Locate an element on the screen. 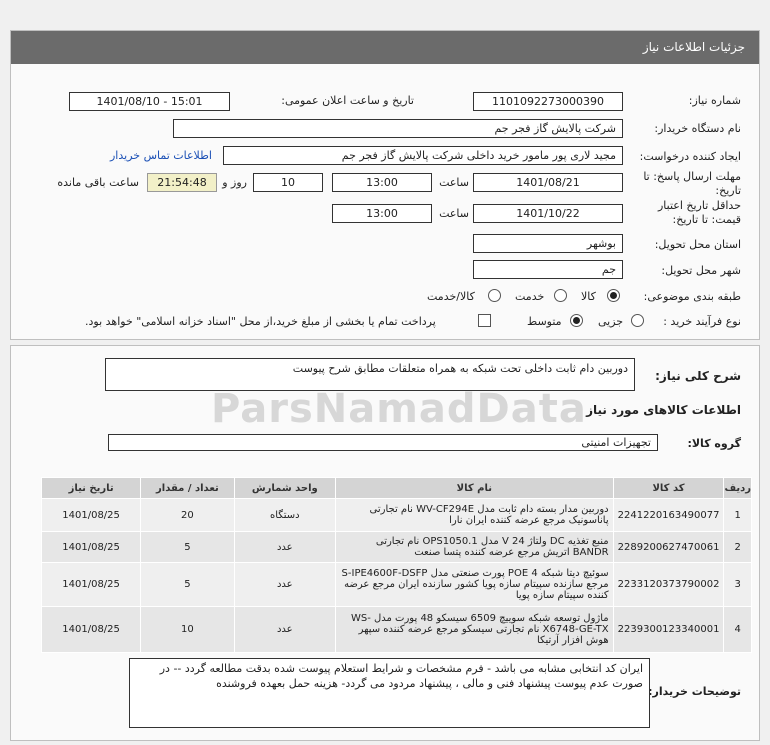 The width and height of the screenshot is (770, 745). category-service-radio is located at coordinates (560, 295).